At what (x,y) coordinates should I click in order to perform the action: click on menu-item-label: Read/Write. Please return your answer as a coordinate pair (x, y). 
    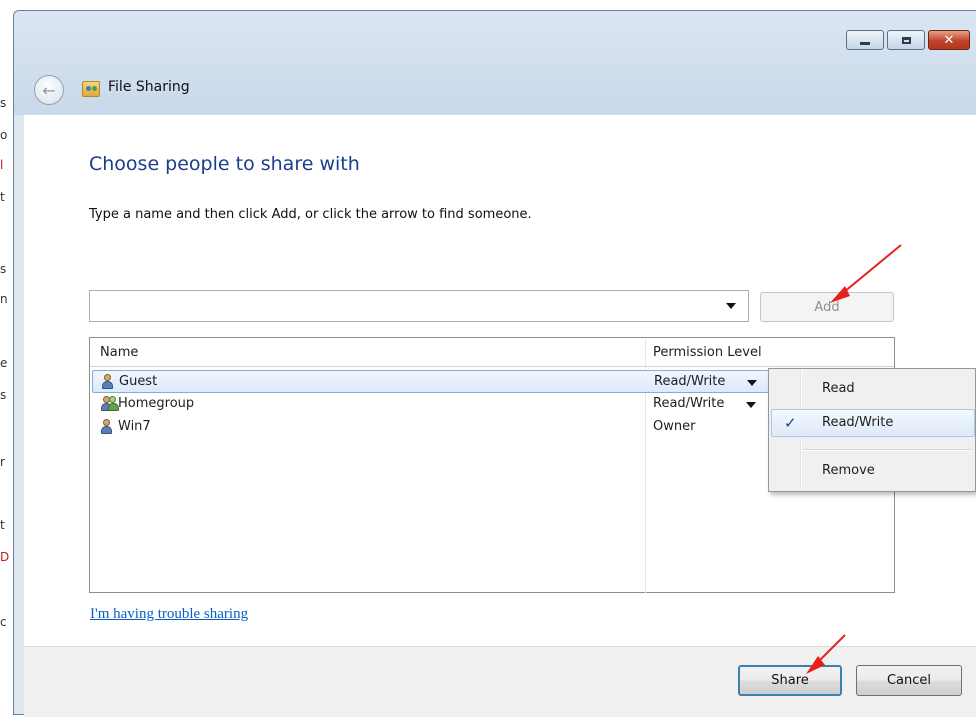
    Looking at the image, I should click on (858, 422).